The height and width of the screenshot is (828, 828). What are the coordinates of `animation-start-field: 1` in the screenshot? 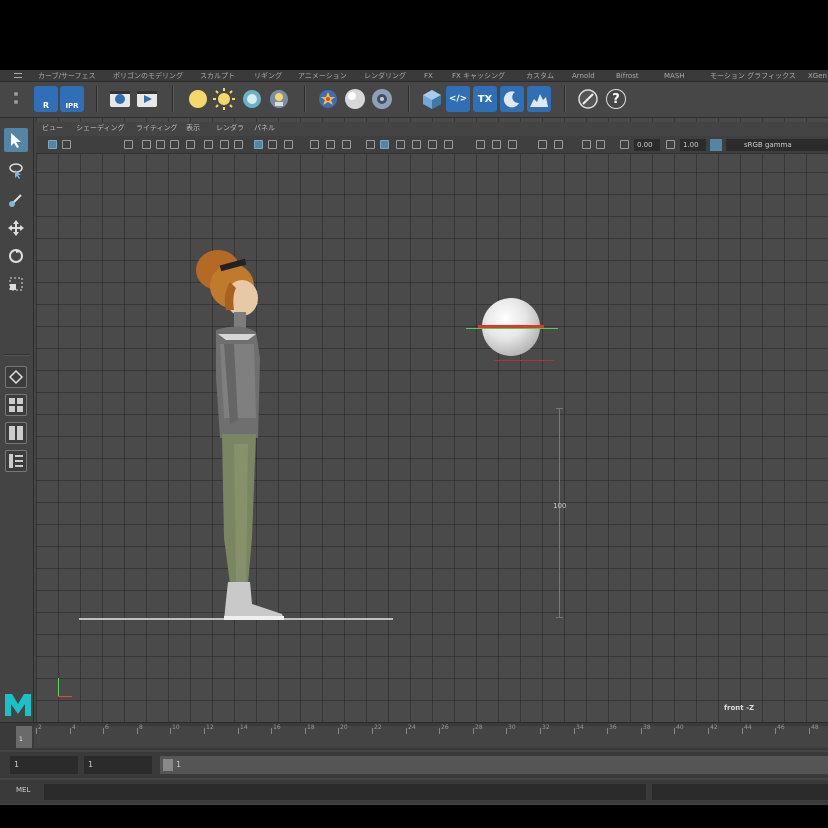 It's located at (44, 765).